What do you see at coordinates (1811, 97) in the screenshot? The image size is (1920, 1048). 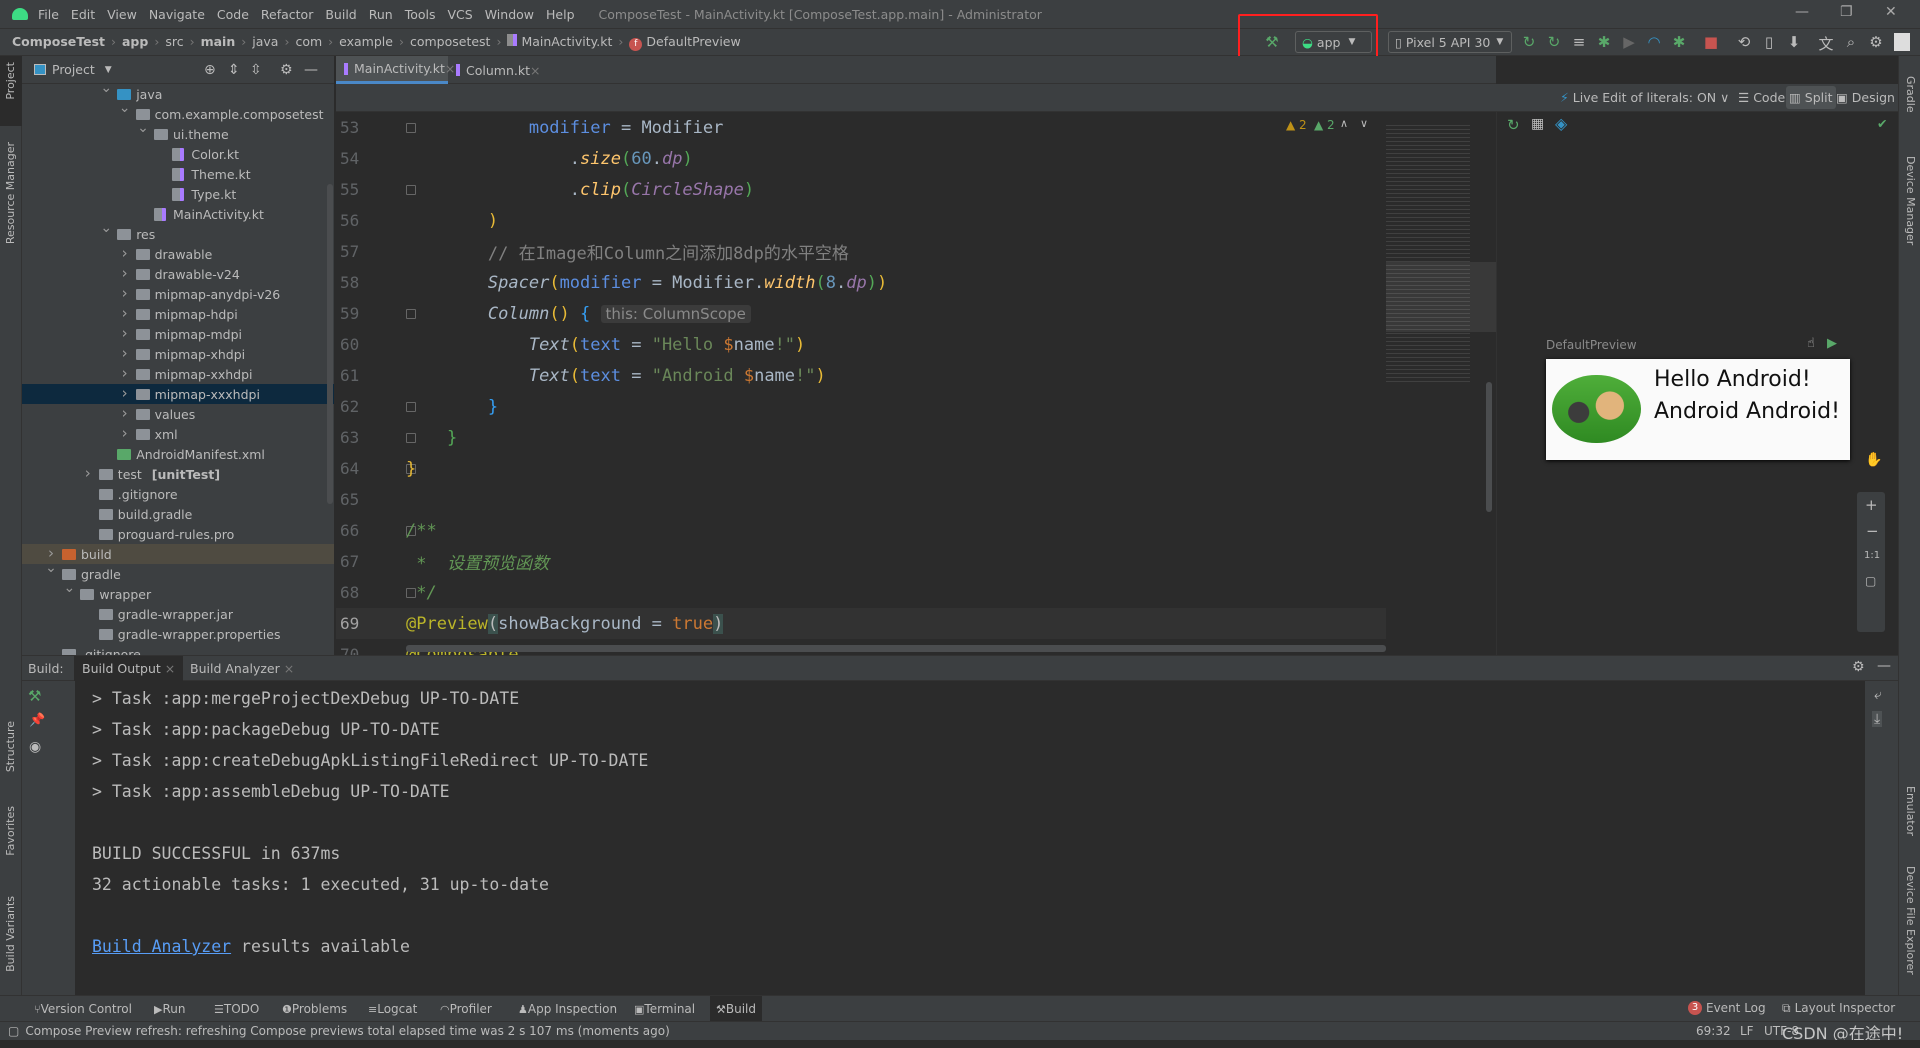 I see `view-mode-split: ▥ Split` at bounding box center [1811, 97].